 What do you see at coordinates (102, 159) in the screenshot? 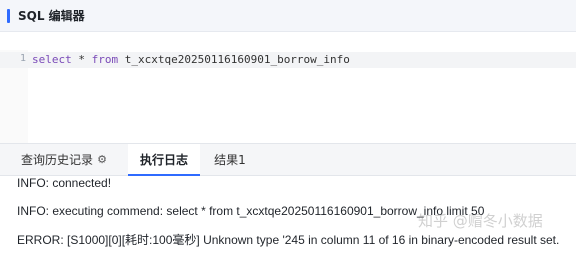
I see `settings-icon: ⚙` at bounding box center [102, 159].